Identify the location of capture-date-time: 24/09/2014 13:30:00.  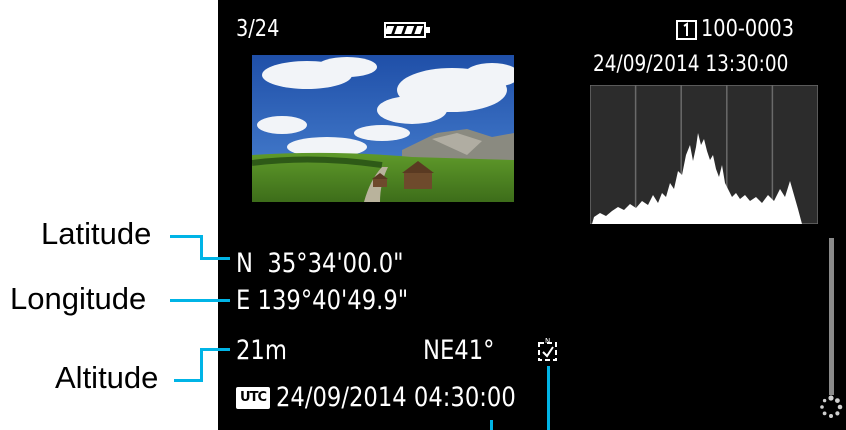
(691, 64).